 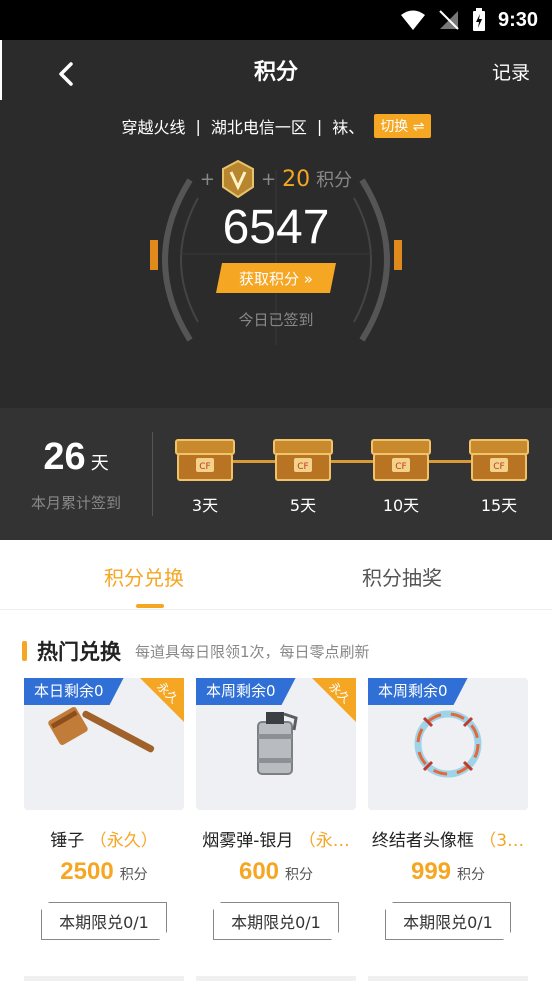 I want to click on section-header: 热门兑换 每道具每日限领1次，每日零点刷新, so click(x=196, y=651).